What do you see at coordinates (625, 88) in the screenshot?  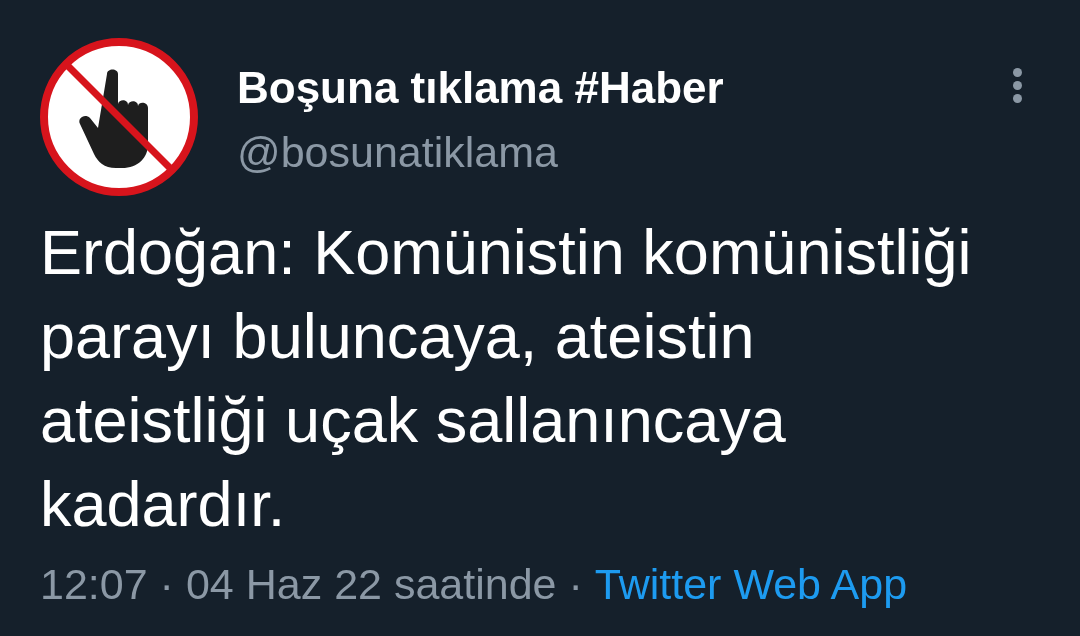 I see `author-name: Boşuna tıklama #Haber` at bounding box center [625, 88].